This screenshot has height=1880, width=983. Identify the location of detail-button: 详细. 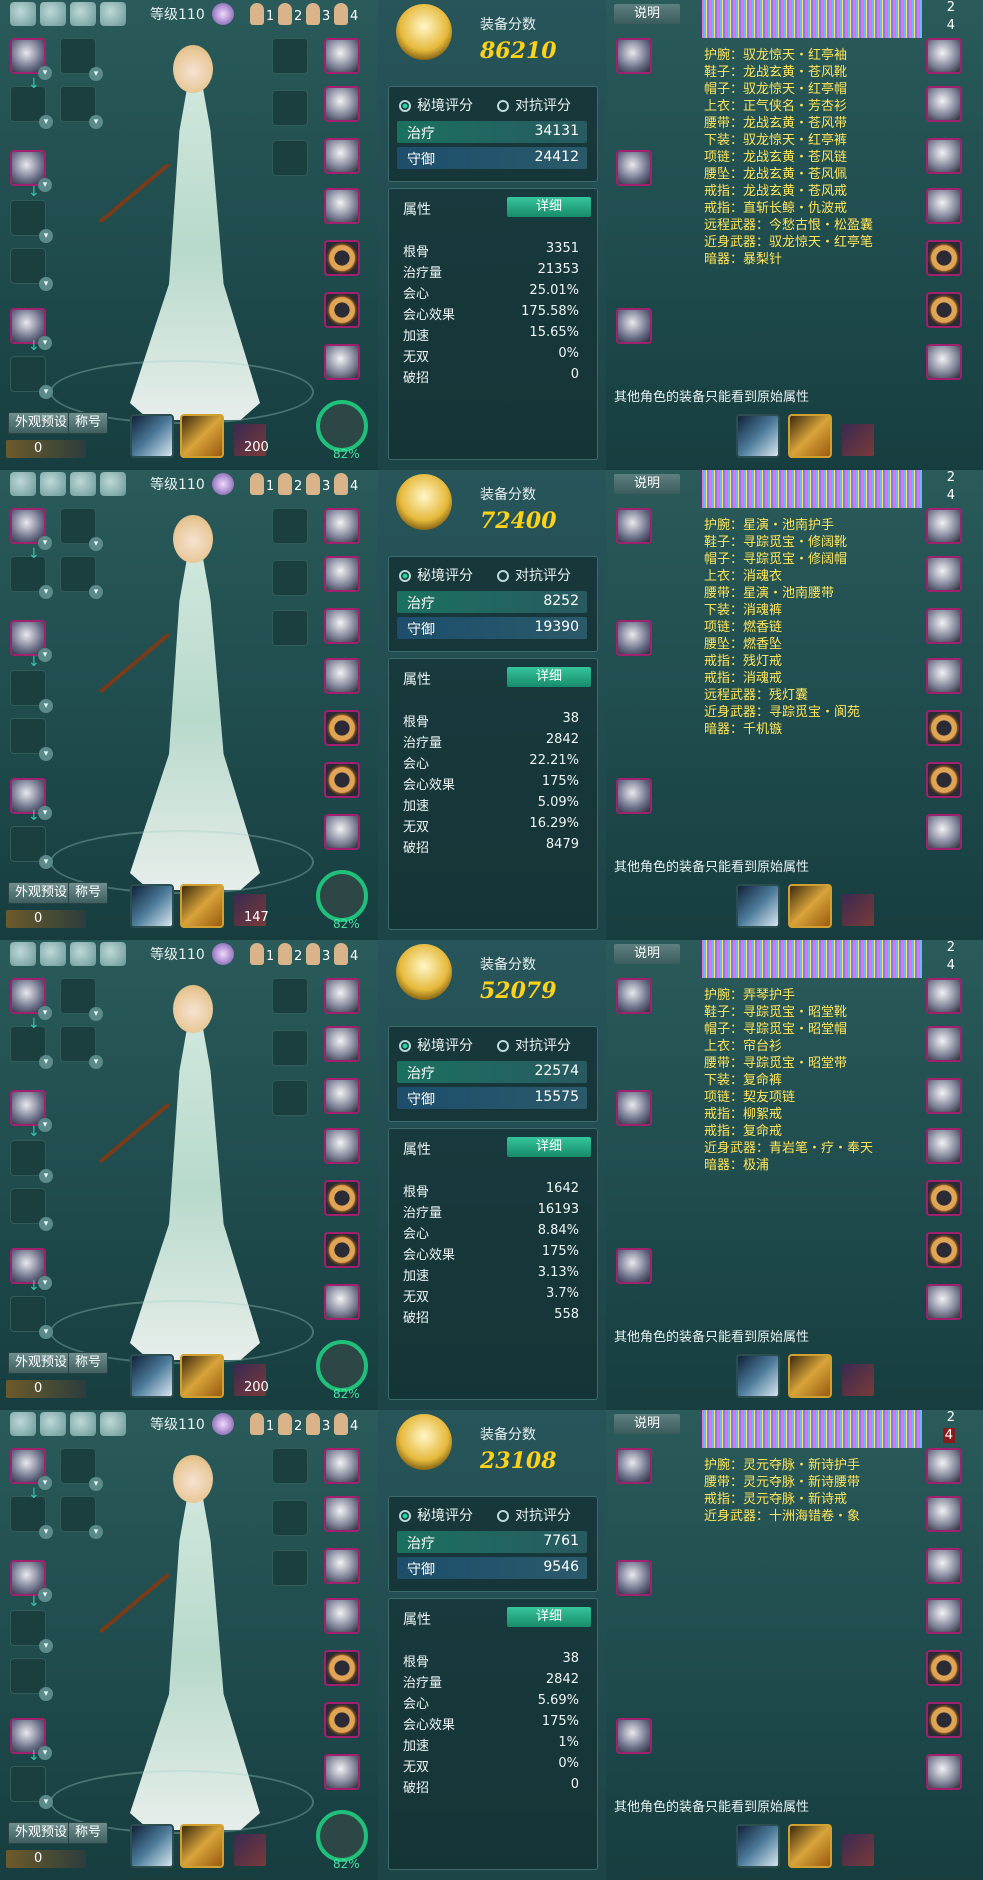
(549, 1617).